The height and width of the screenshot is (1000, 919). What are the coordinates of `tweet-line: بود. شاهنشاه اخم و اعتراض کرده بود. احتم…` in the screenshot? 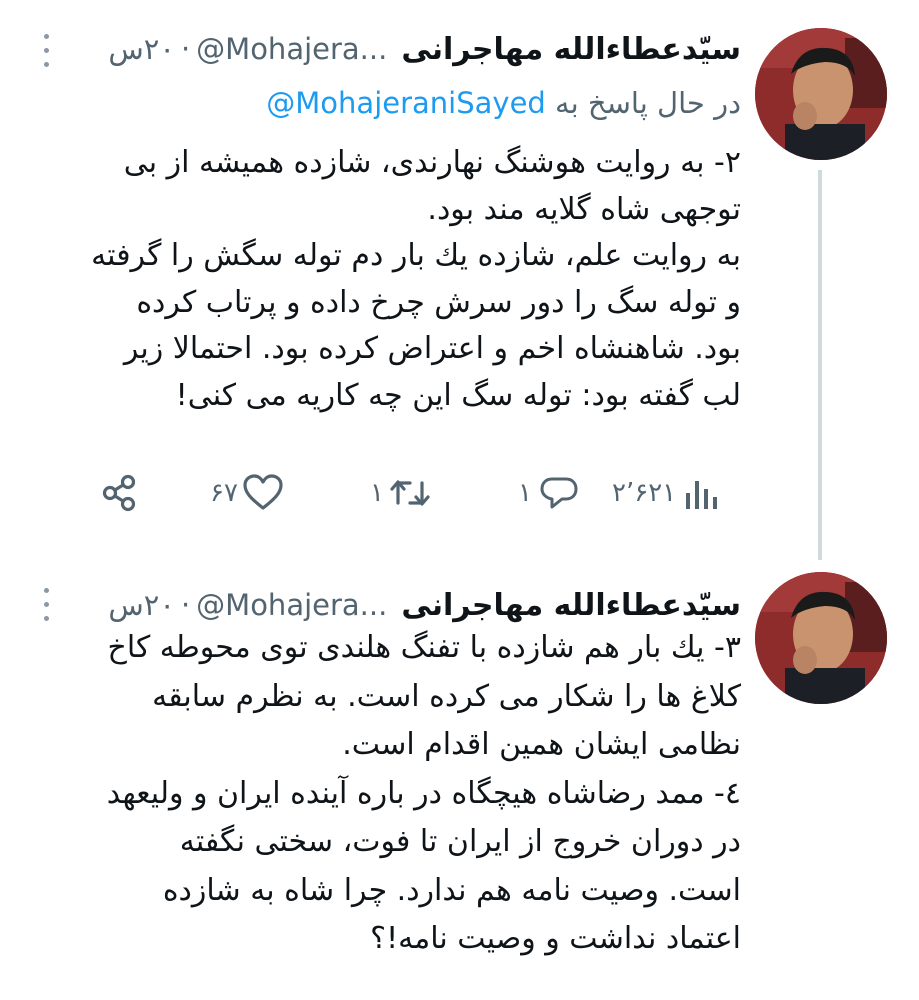 It's located at (432, 349).